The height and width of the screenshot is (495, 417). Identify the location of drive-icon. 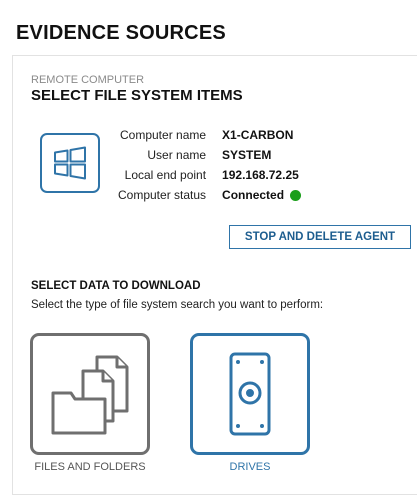
(250, 394).